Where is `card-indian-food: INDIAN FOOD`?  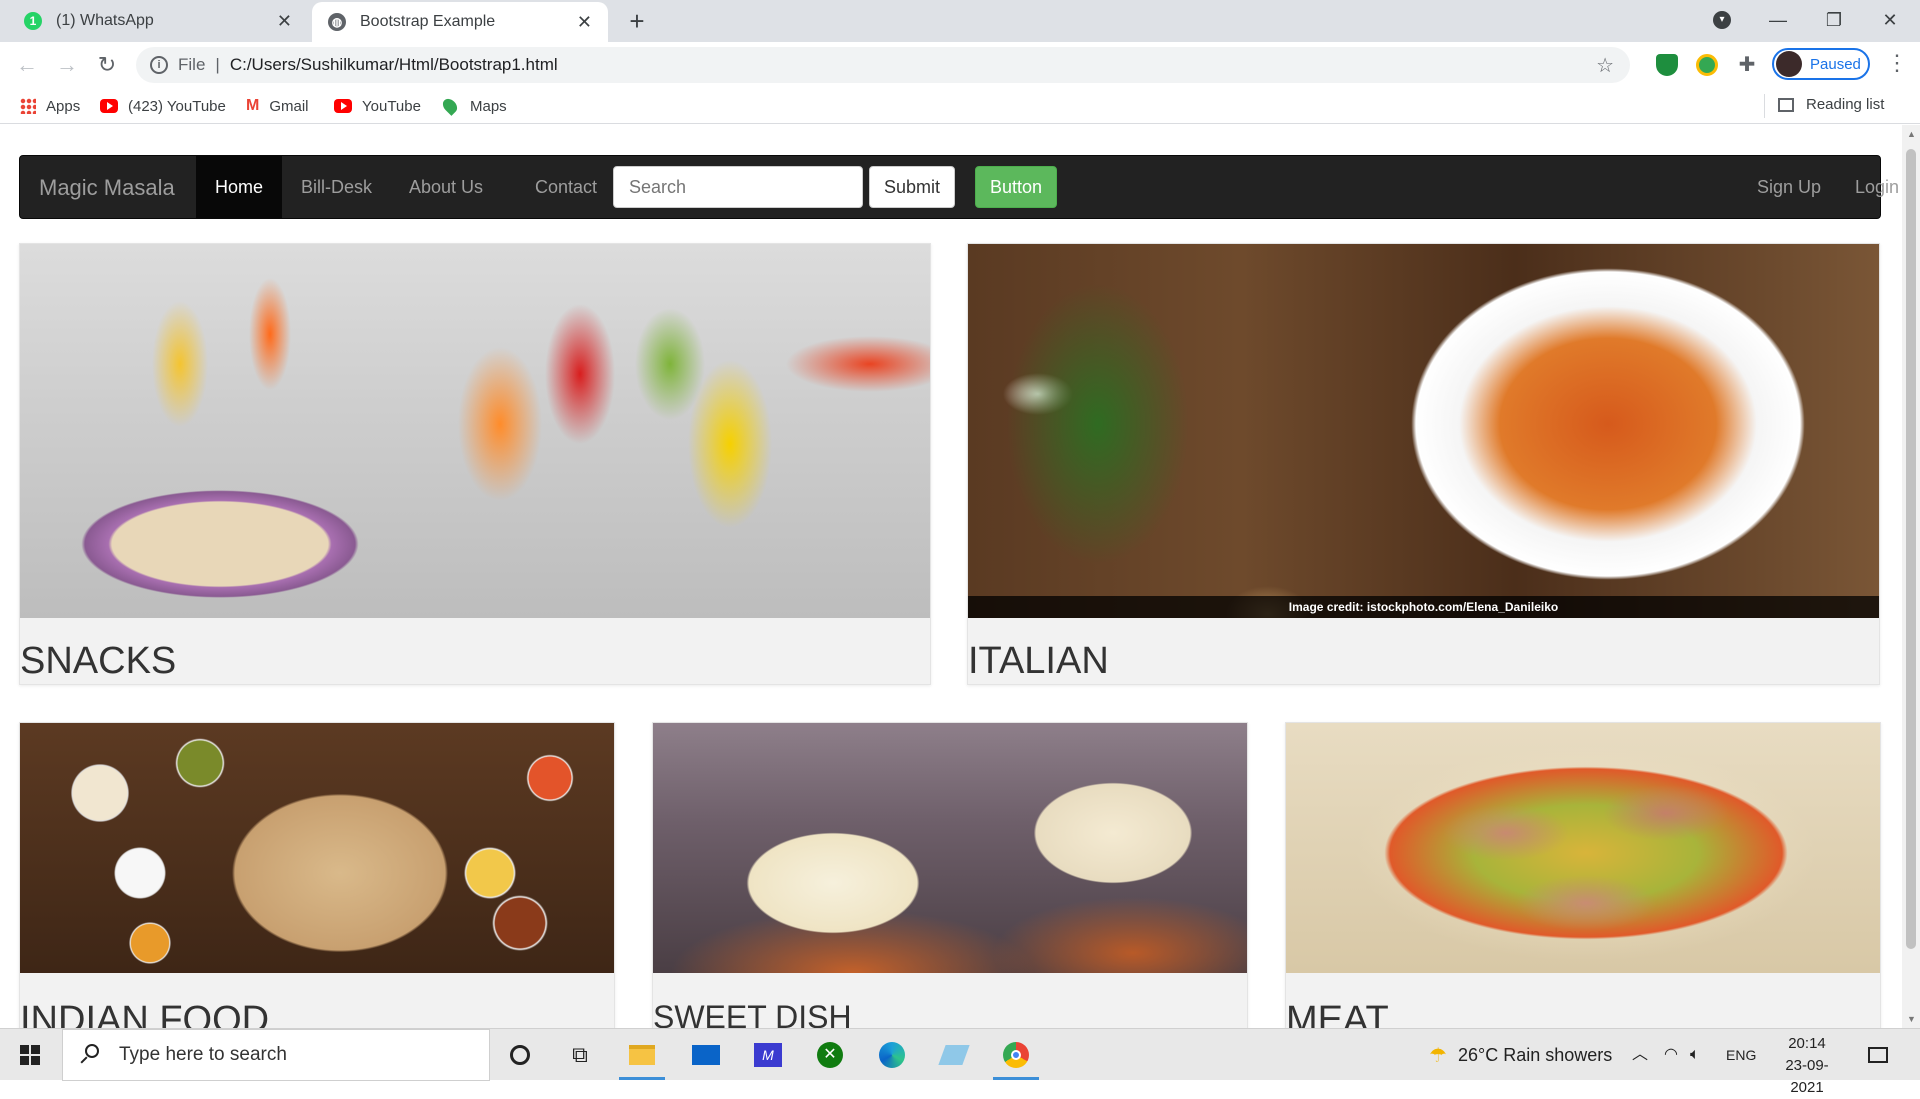
card-indian-food: INDIAN FOOD is located at coordinates (317, 875).